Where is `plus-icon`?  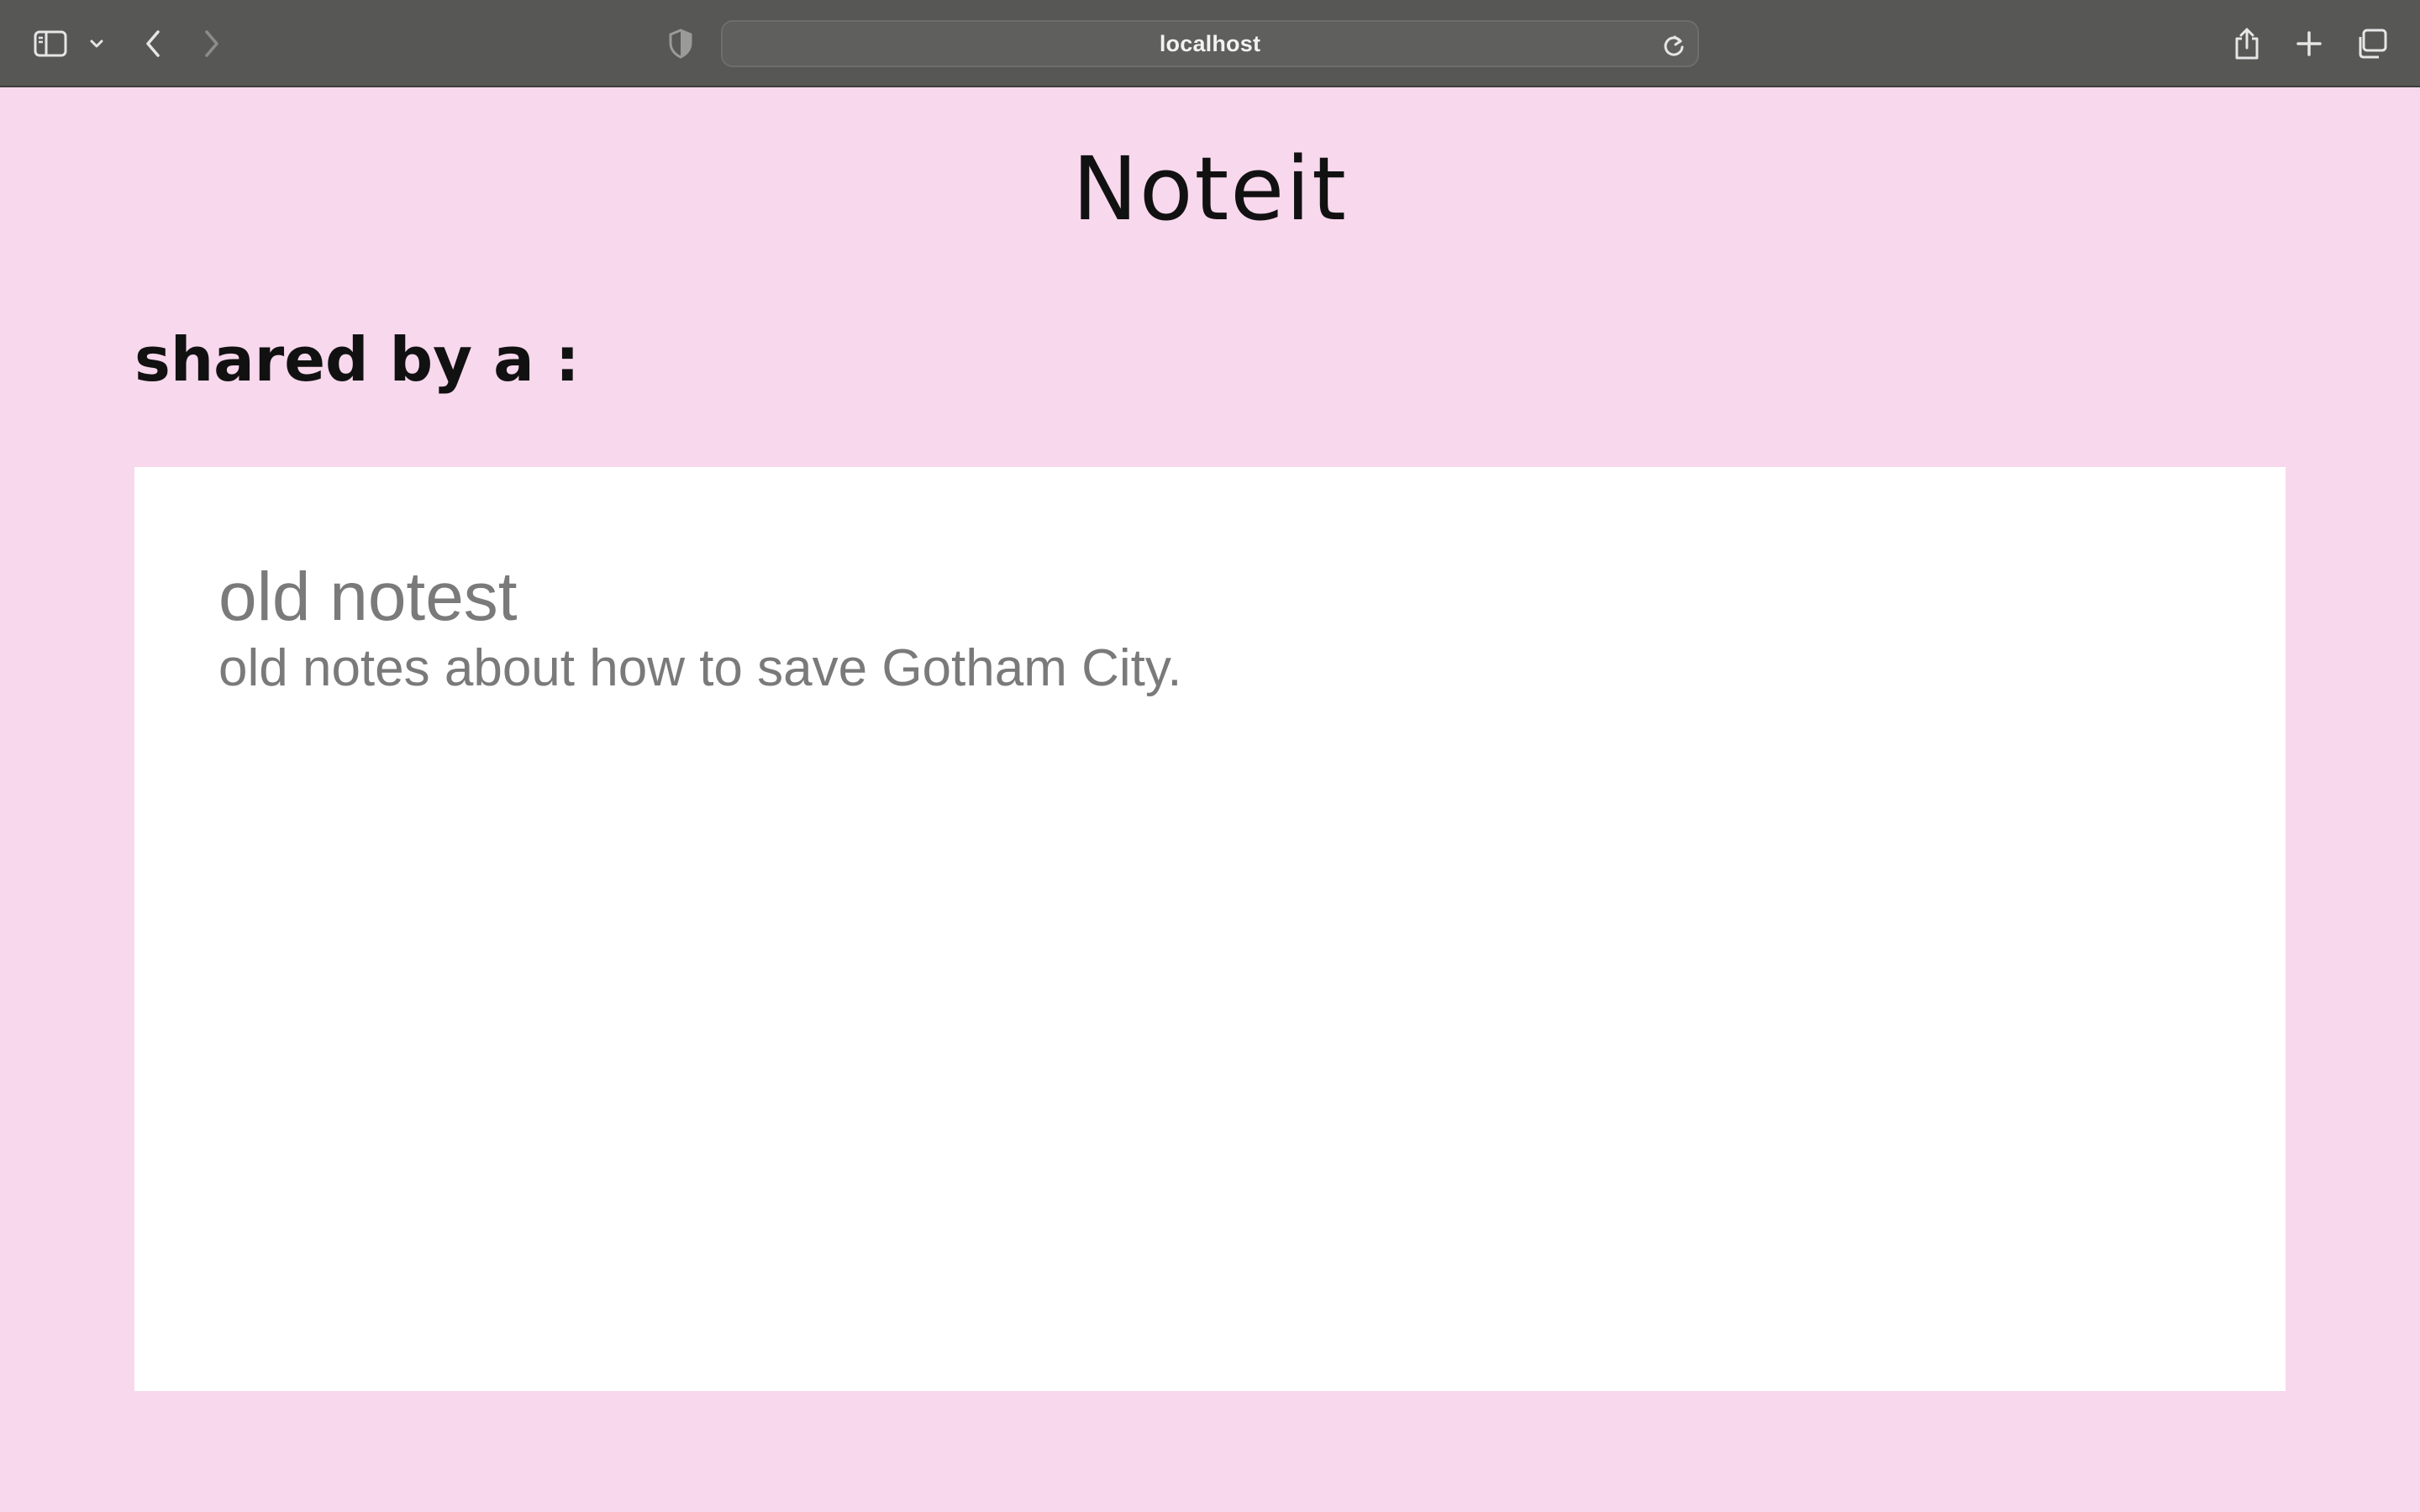 plus-icon is located at coordinates (2309, 44).